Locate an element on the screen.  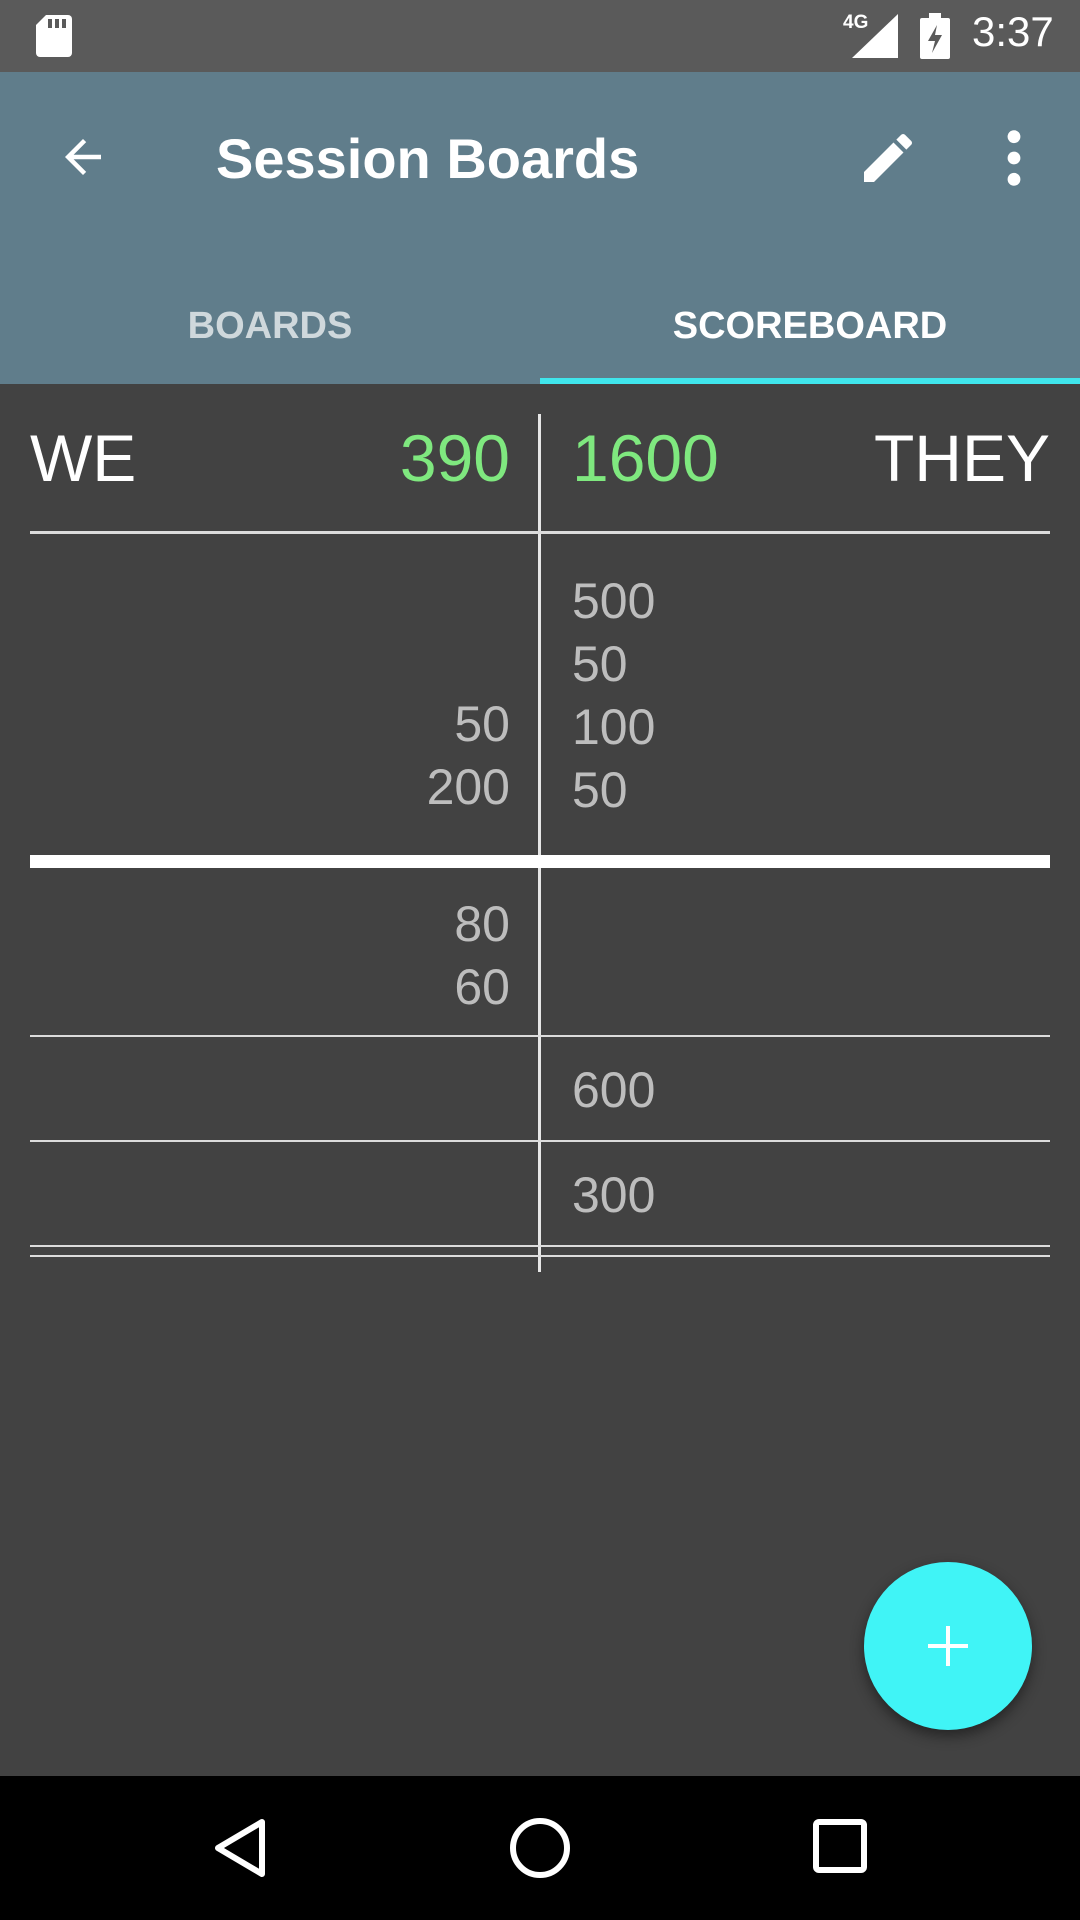
score-entry: 80 is located at coordinates (482, 924).